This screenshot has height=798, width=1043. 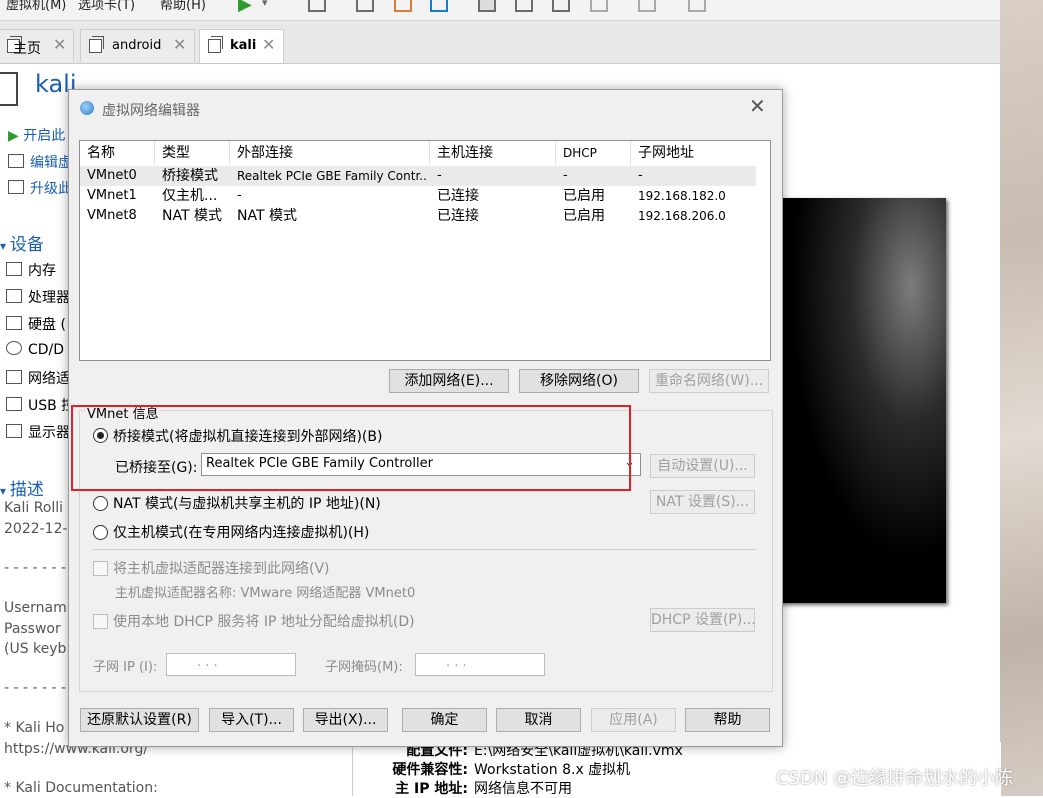 What do you see at coordinates (192, 153) in the screenshot?
I see `column-header-type: 类型` at bounding box center [192, 153].